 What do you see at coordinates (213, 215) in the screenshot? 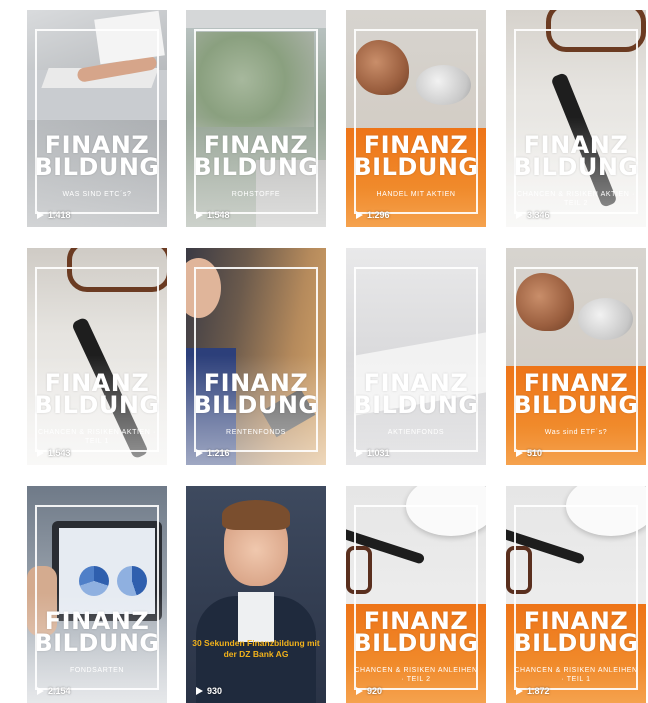
I see `view-count: 1.548` at bounding box center [213, 215].